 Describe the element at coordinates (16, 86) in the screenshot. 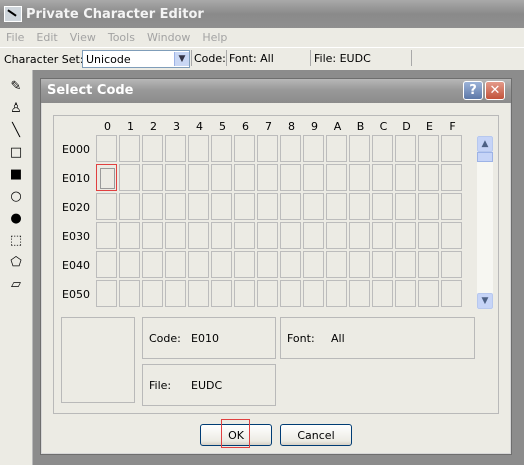

I see `pencil-icon: ✎` at that location.